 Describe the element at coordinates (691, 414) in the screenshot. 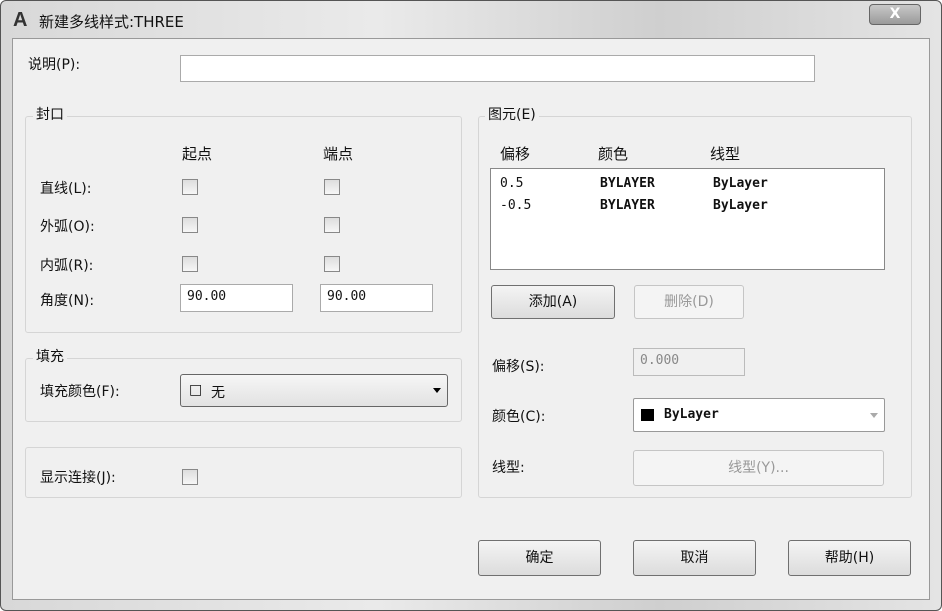

I see `color-value: ByLayer` at that location.